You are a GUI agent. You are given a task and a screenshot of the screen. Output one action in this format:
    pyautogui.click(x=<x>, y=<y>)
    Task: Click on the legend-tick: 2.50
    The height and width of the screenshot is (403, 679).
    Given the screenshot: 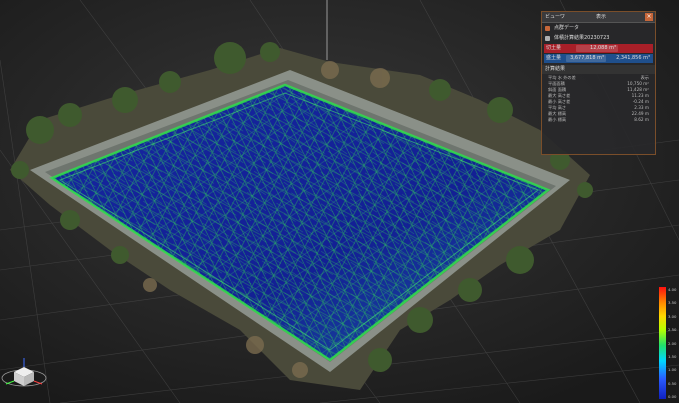 What is the action you would take?
    pyautogui.click(x=672, y=330)
    